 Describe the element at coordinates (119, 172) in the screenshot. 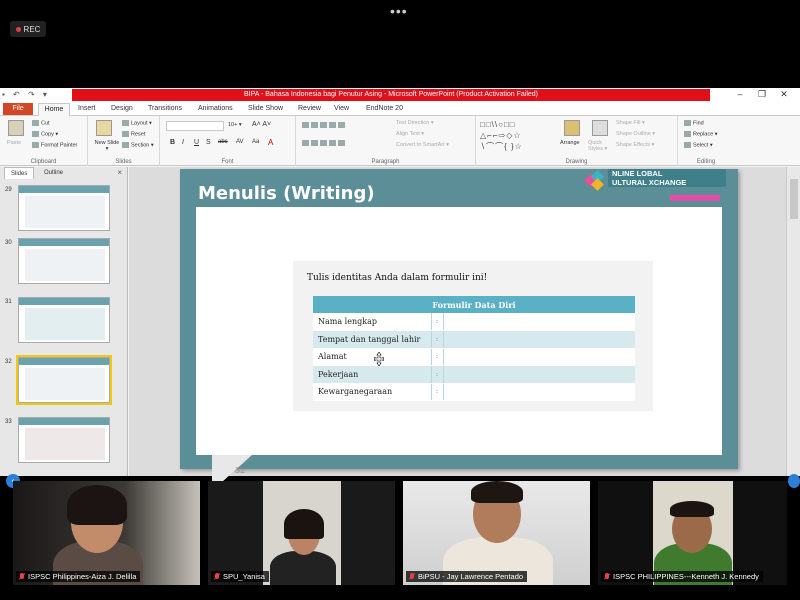

I see `panel-close-icon: ×` at that location.